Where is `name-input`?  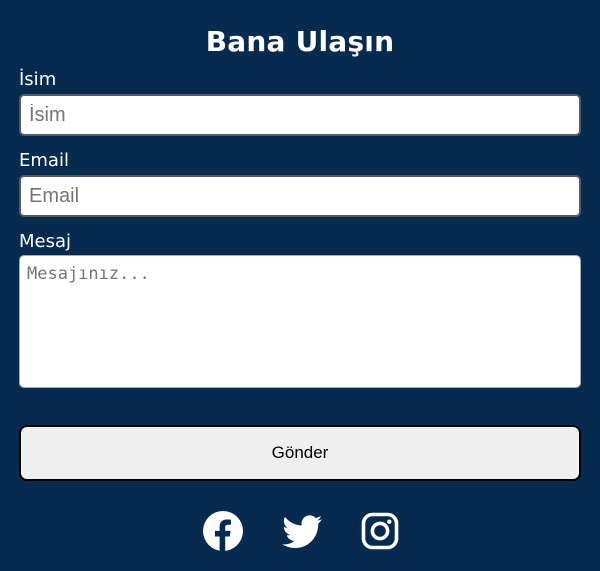
name-input is located at coordinates (300, 115).